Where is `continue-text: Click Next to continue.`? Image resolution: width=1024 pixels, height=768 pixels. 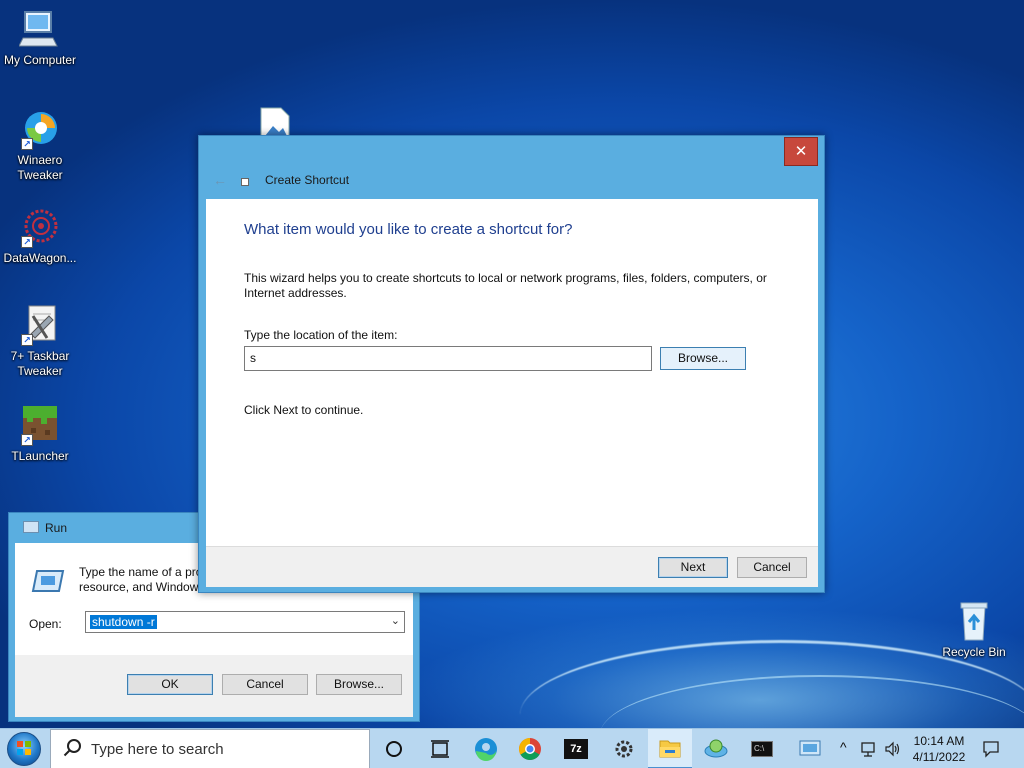 continue-text: Click Next to continue. is located at coordinates (304, 410).